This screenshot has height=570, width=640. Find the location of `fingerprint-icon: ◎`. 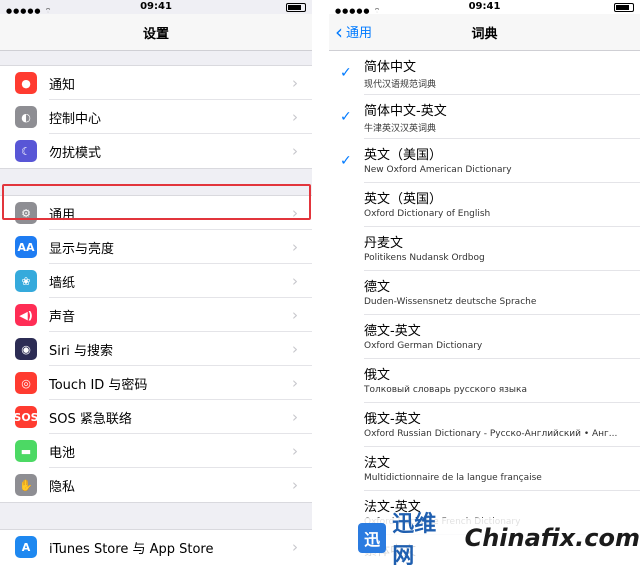

fingerprint-icon: ◎ is located at coordinates (26, 383).